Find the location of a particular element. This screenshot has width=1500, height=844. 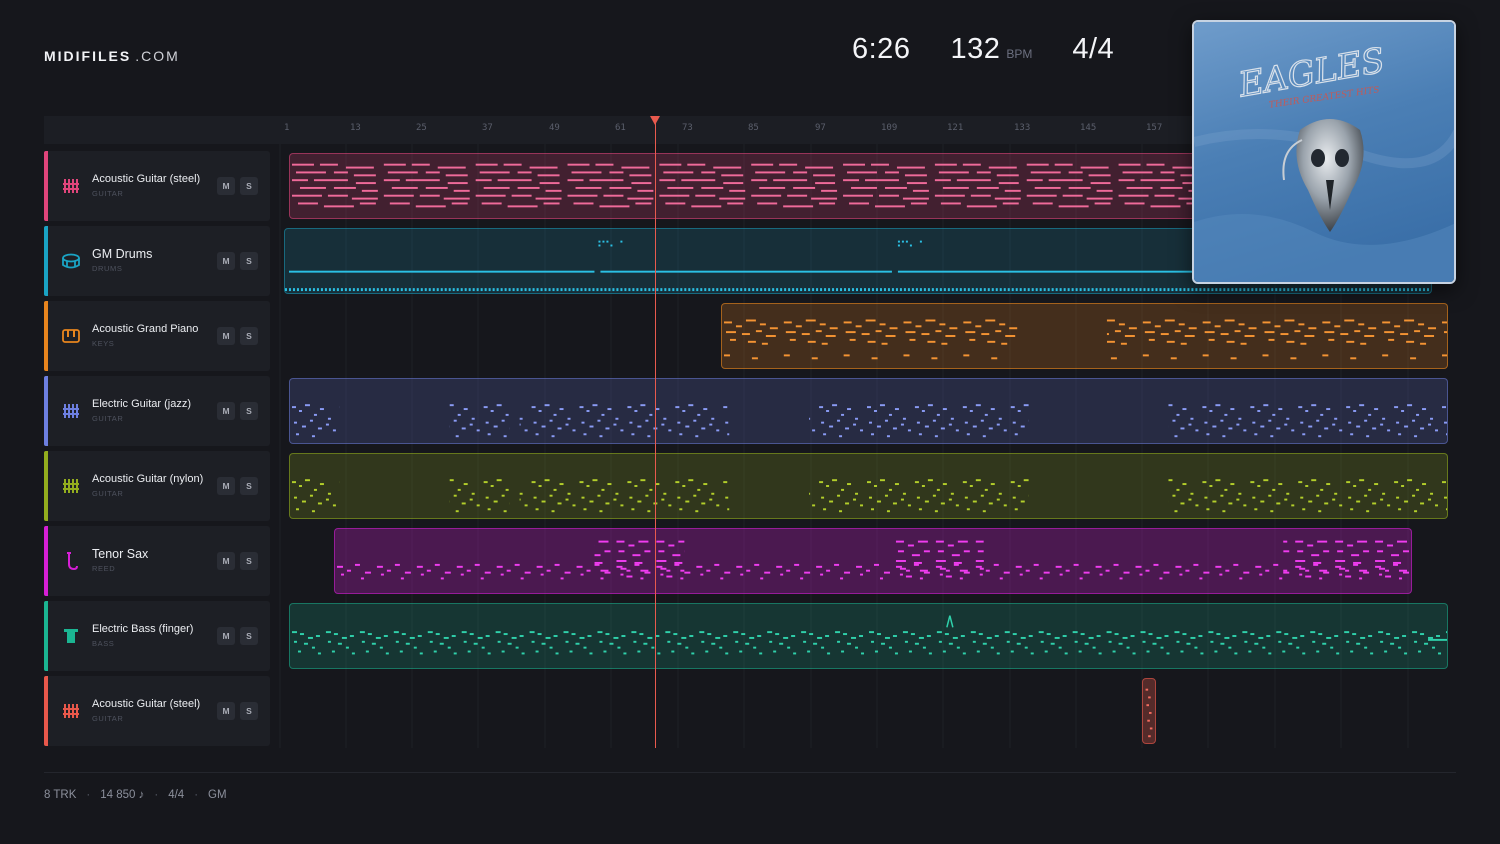

track-name: Acoustic Grand Piano is located at coordinates (145, 329).